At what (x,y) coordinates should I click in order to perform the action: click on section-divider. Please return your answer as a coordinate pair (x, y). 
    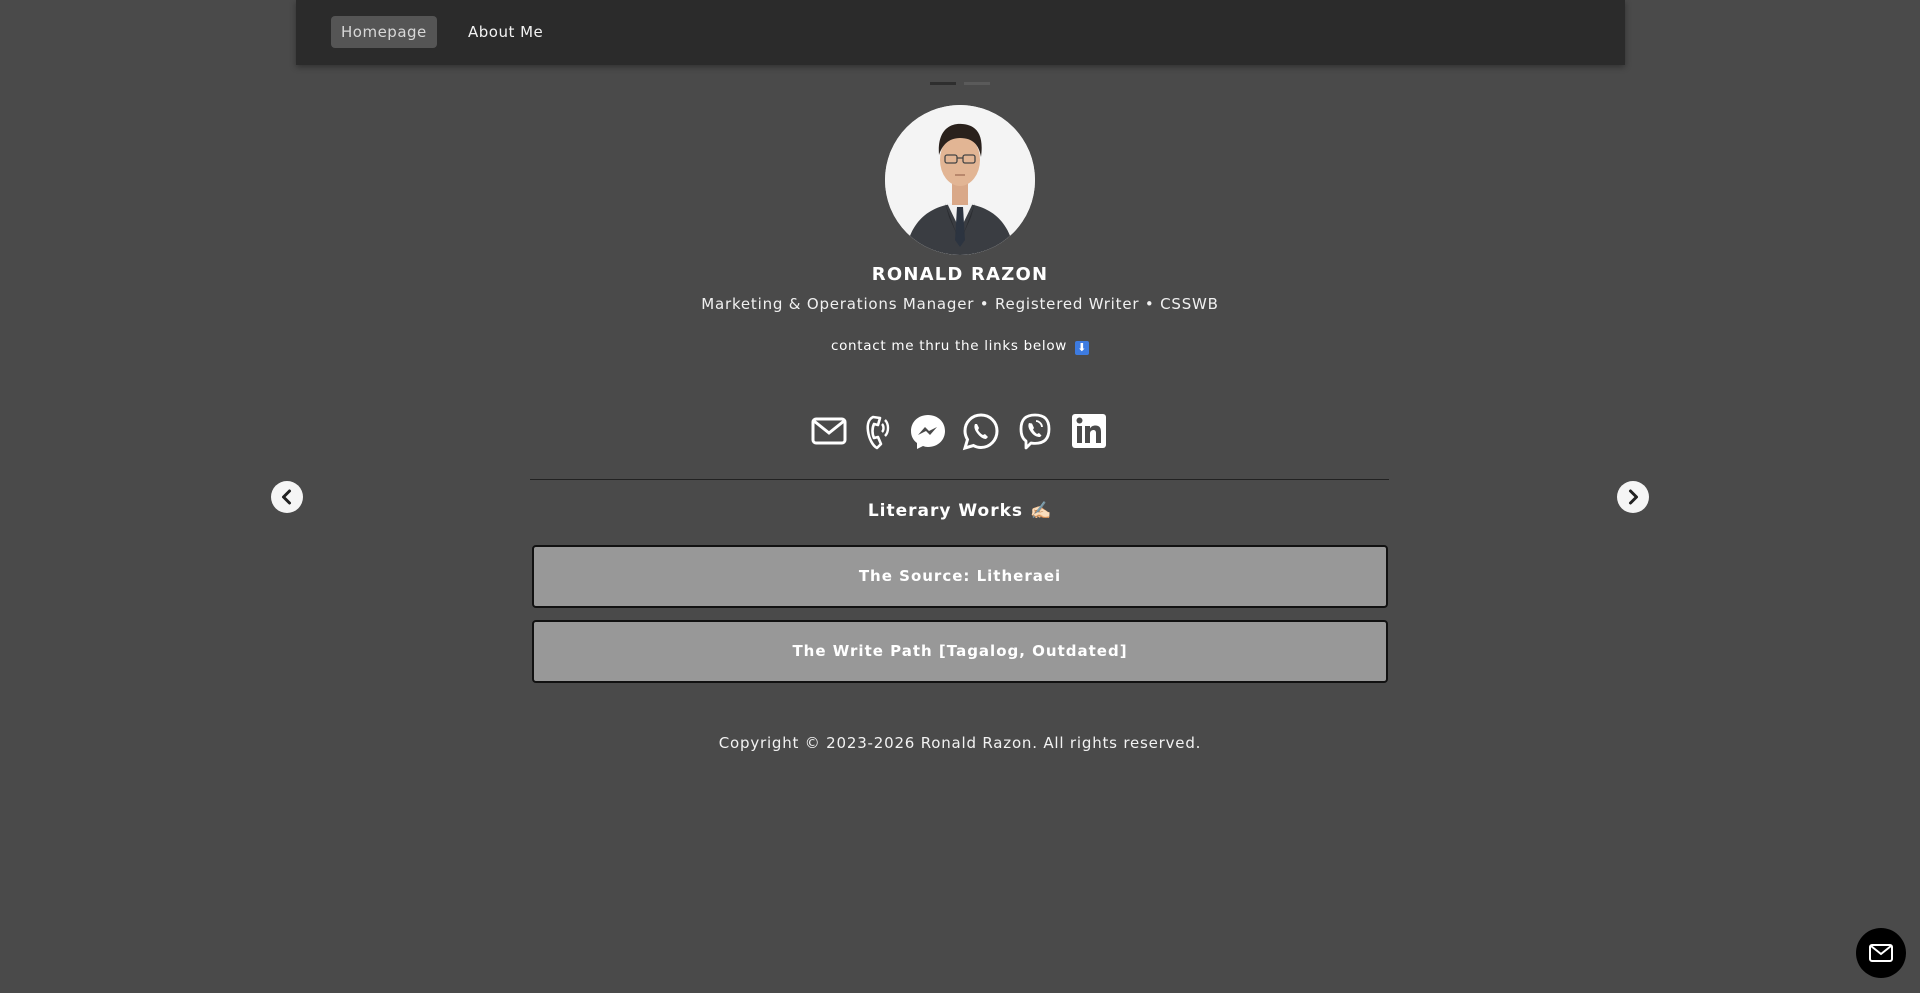
    Looking at the image, I should click on (959, 479).